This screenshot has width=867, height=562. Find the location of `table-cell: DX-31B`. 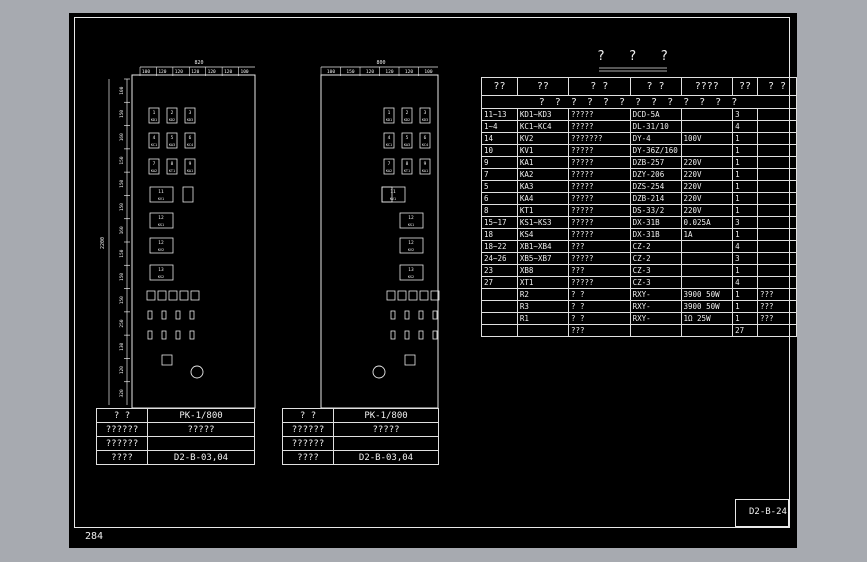

table-cell: DX-31B is located at coordinates (655, 234).